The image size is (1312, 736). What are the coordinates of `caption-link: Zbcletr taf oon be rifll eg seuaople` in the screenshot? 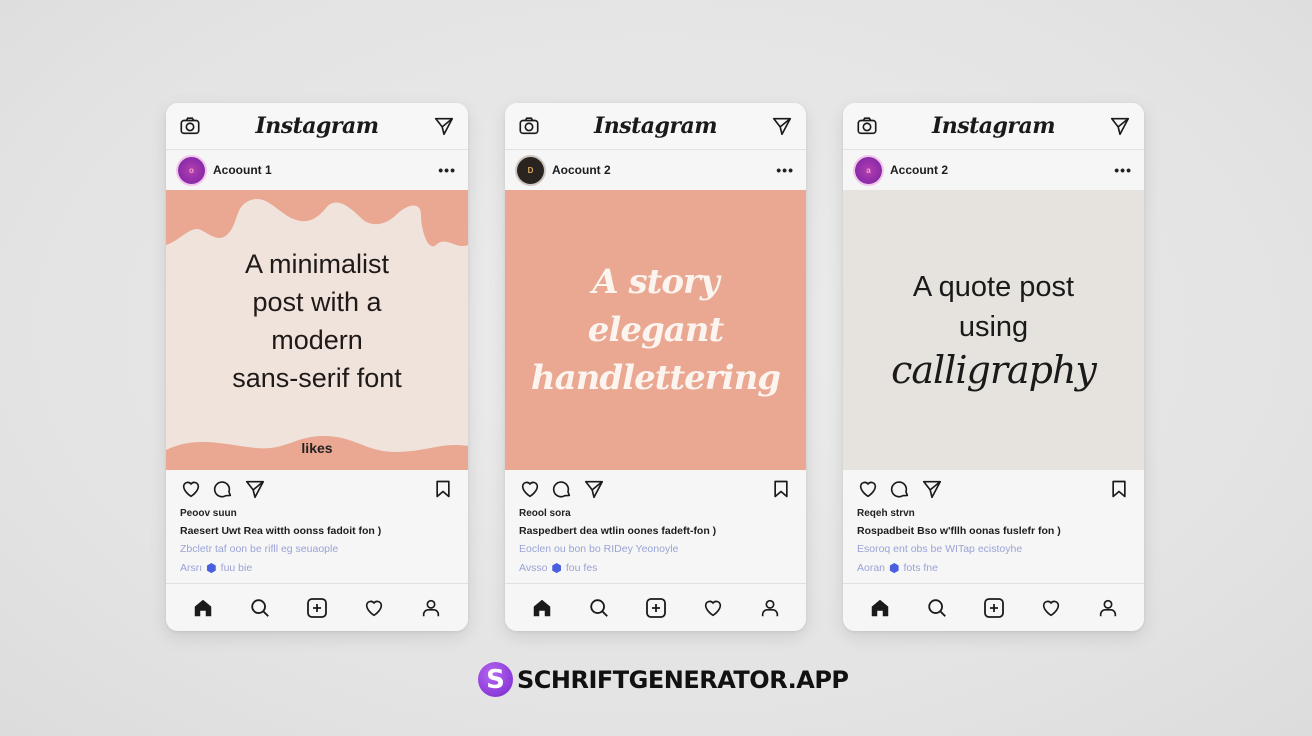 It's located at (317, 549).